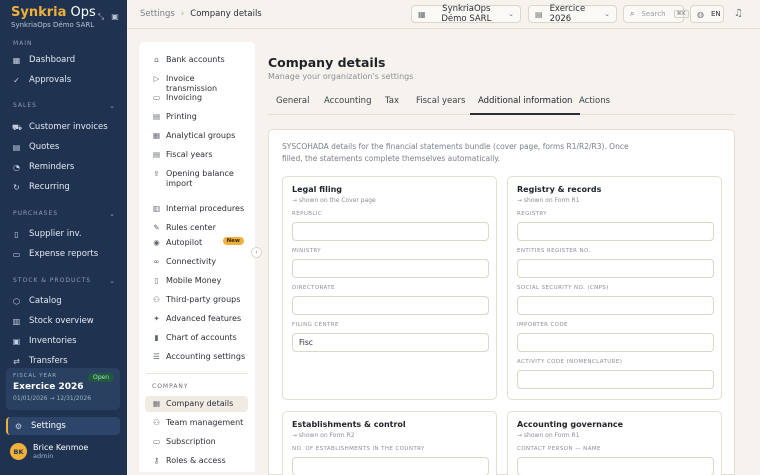  What do you see at coordinates (17, 127) in the screenshot?
I see `cart-icon: ⛟` at bounding box center [17, 127].